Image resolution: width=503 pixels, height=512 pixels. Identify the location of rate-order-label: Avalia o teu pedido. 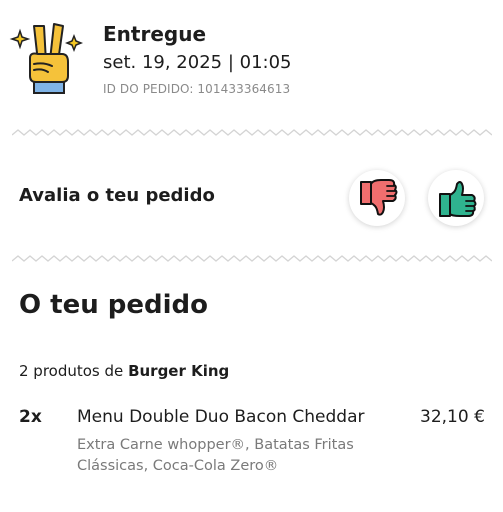
(117, 195).